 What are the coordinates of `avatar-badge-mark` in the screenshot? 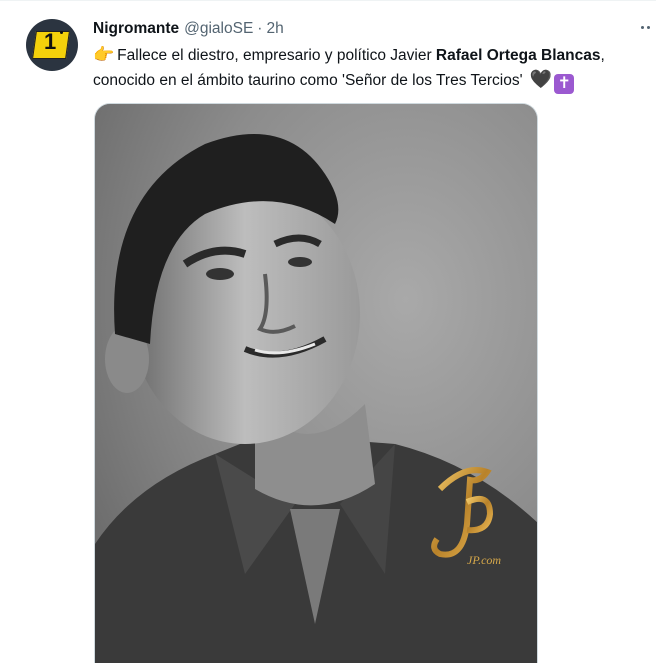 It's located at (61, 32).